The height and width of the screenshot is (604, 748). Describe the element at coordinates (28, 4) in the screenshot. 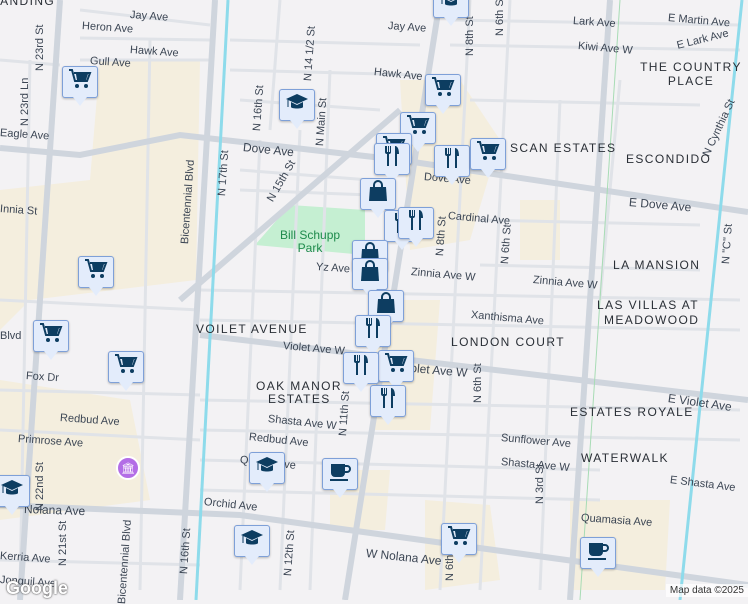

I see `neighborhood-label: LANDING` at that location.